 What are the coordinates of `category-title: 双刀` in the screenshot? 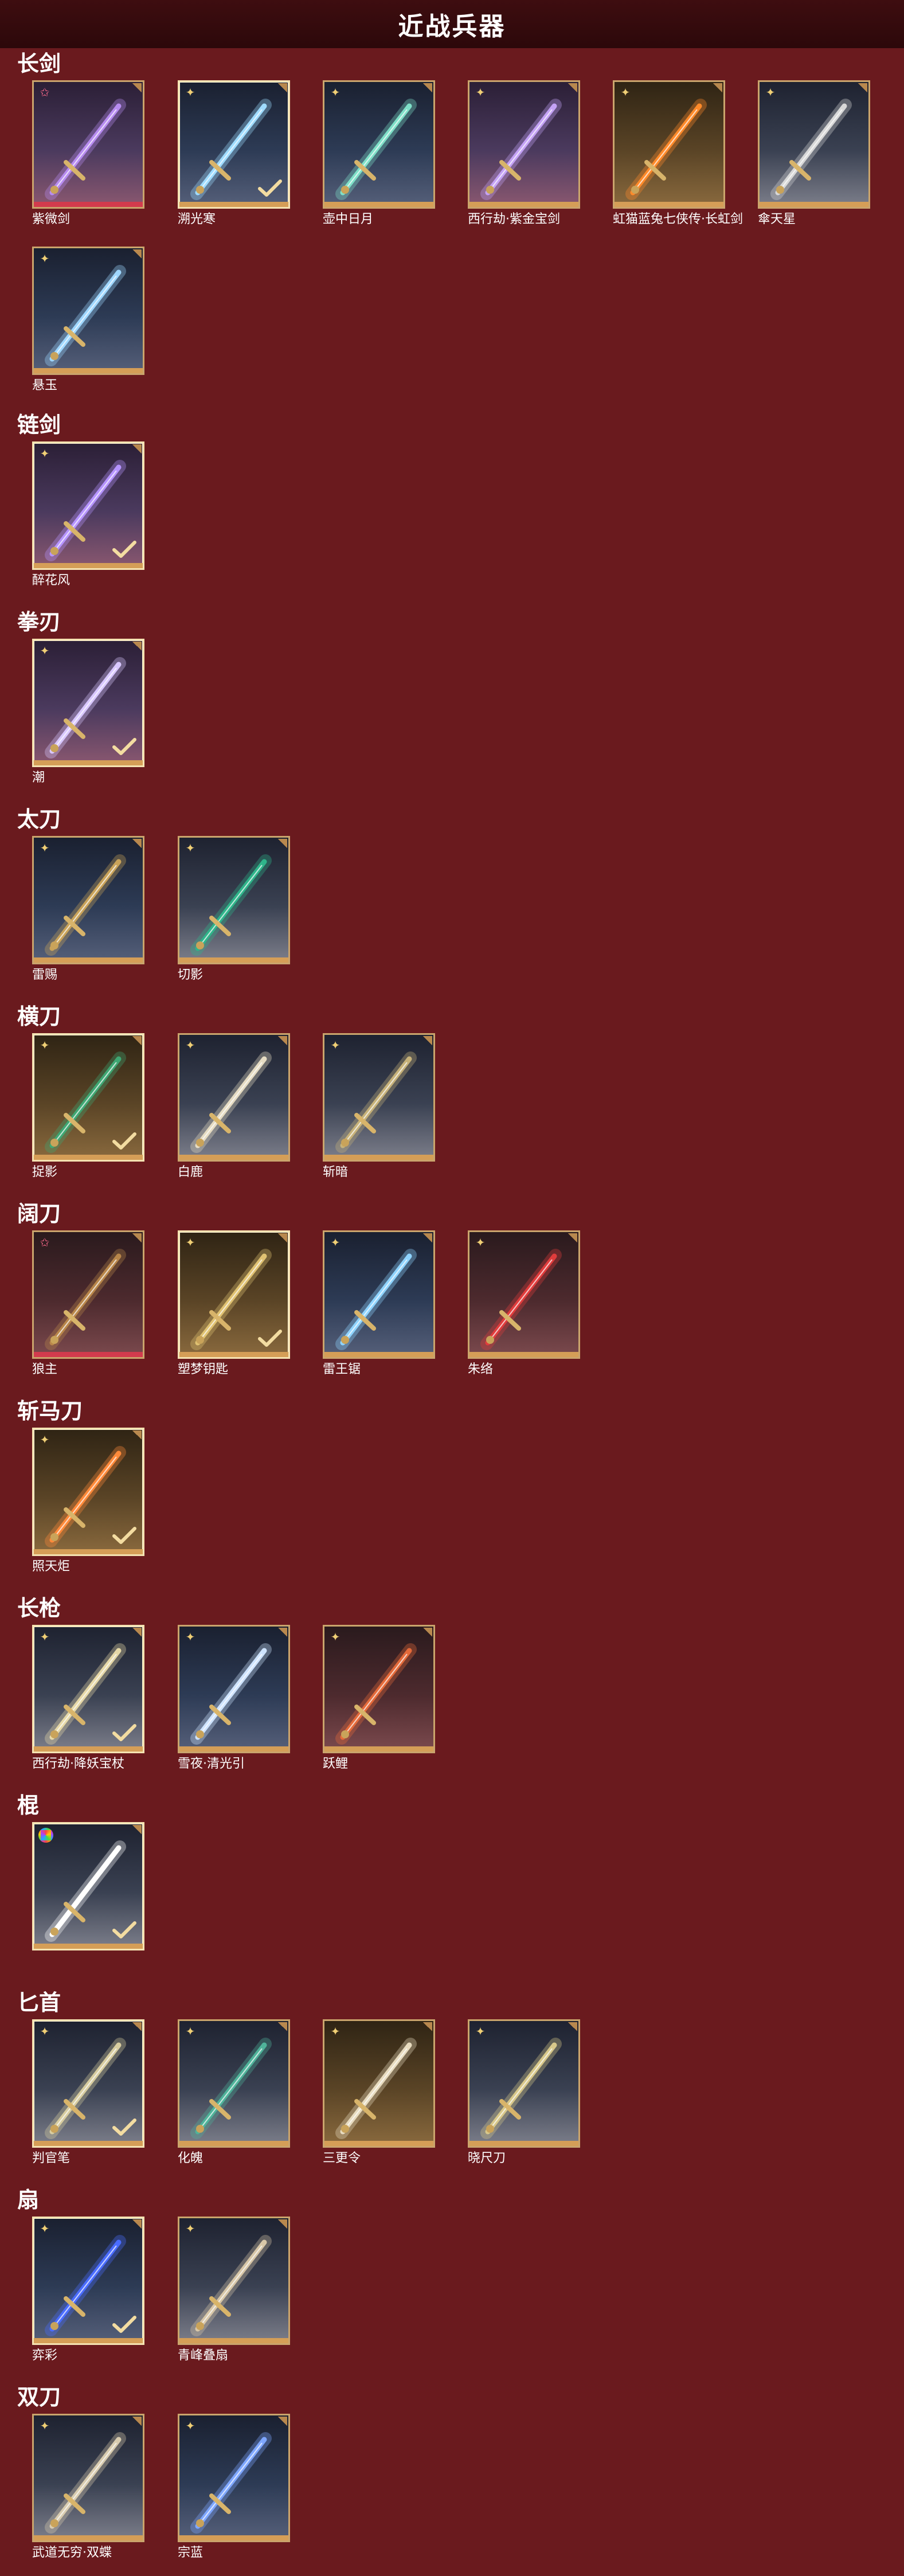 It's located at (39, 2397).